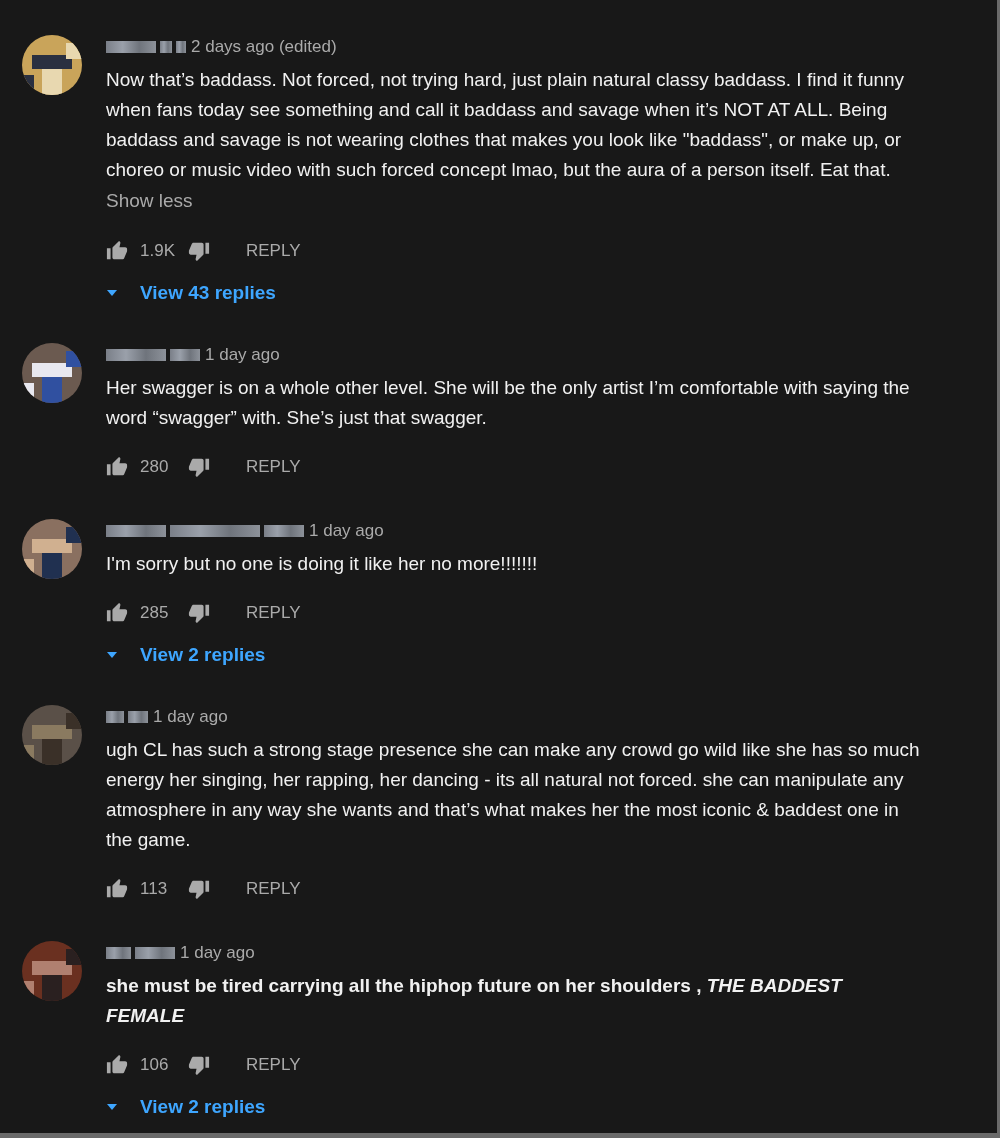 The image size is (1000, 1138). What do you see at coordinates (154, 889) in the screenshot?
I see `like-count: 113` at bounding box center [154, 889].